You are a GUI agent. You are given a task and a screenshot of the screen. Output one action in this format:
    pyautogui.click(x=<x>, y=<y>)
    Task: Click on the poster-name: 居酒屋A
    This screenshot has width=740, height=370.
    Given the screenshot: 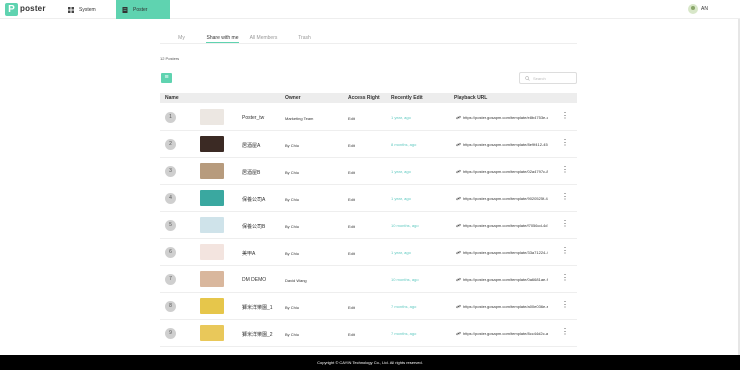 What is the action you would take?
    pyautogui.click(x=251, y=145)
    